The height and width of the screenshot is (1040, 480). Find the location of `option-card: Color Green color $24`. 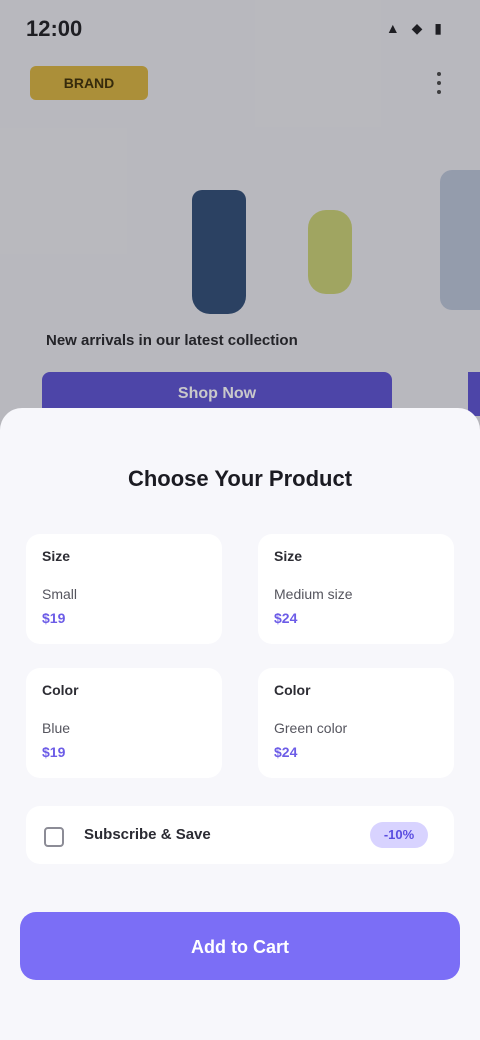

option-card: Color Green color $24 is located at coordinates (356, 723).